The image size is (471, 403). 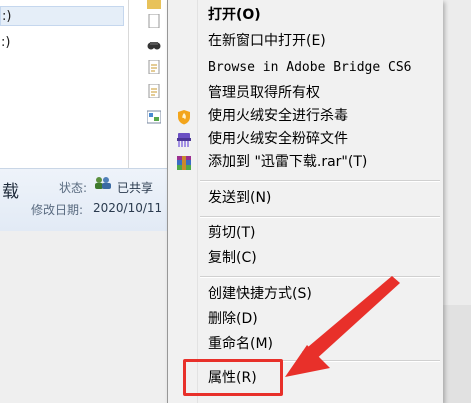 I want to click on image-file-icon, so click(x=154, y=117).